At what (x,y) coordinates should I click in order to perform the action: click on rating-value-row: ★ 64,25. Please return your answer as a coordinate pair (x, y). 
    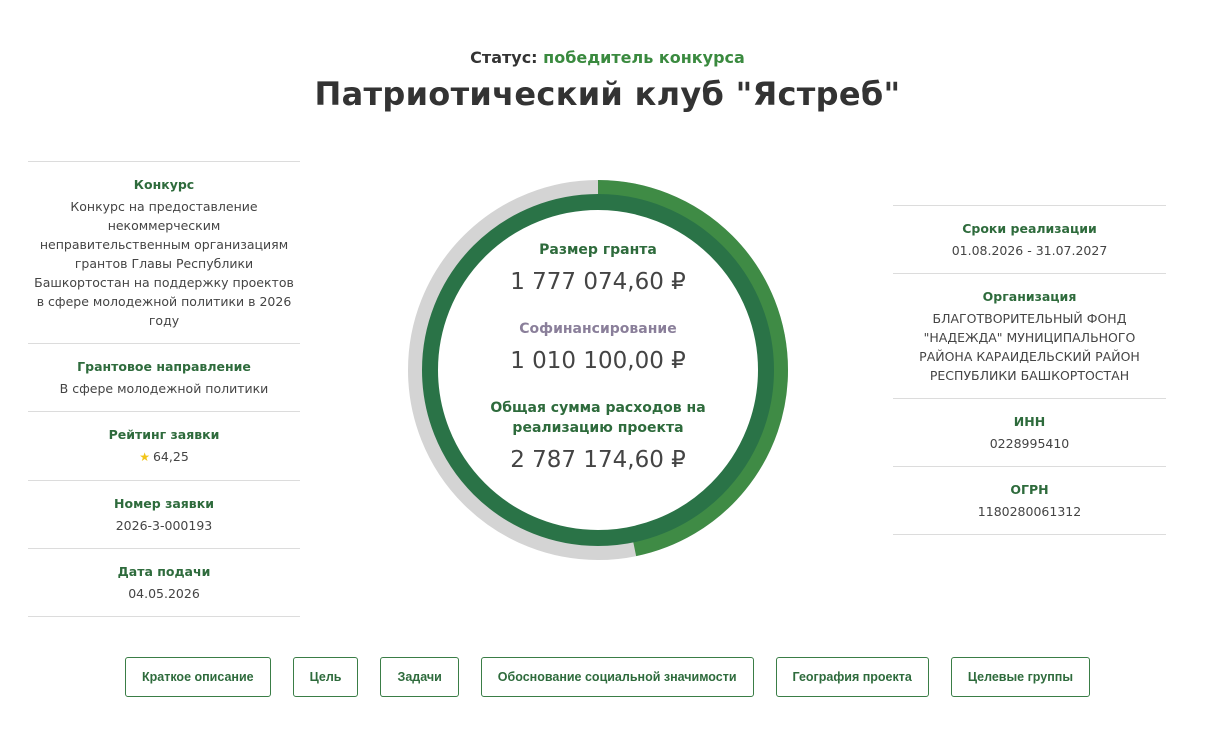
    Looking at the image, I should click on (164, 457).